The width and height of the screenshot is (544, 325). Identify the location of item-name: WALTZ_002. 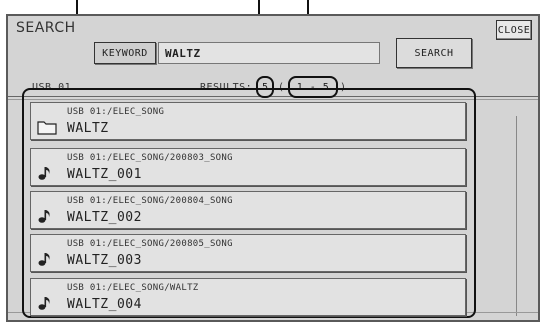
(104, 217).